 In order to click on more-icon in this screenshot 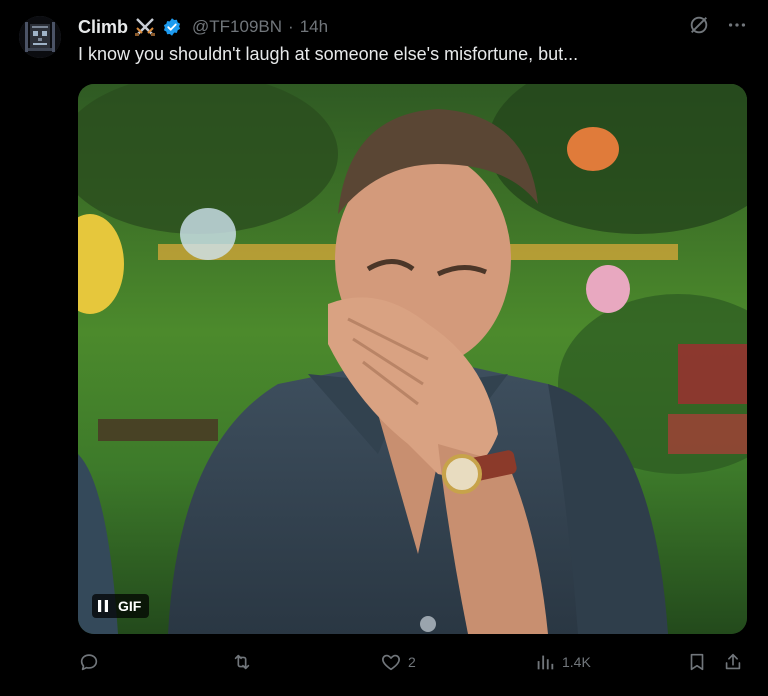, I will do `click(737, 25)`.